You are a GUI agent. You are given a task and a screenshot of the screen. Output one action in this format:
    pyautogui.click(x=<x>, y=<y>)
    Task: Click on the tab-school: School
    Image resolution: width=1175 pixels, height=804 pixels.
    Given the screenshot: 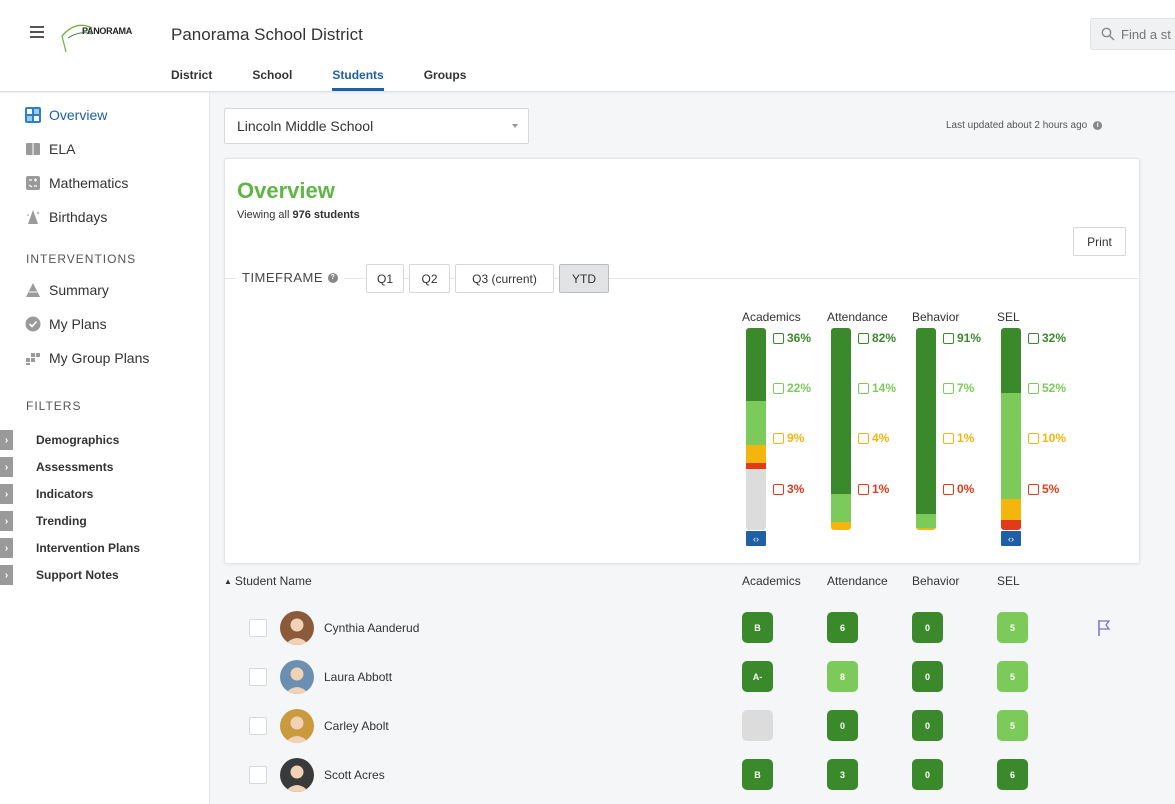 What is the action you would take?
    pyautogui.click(x=272, y=79)
    